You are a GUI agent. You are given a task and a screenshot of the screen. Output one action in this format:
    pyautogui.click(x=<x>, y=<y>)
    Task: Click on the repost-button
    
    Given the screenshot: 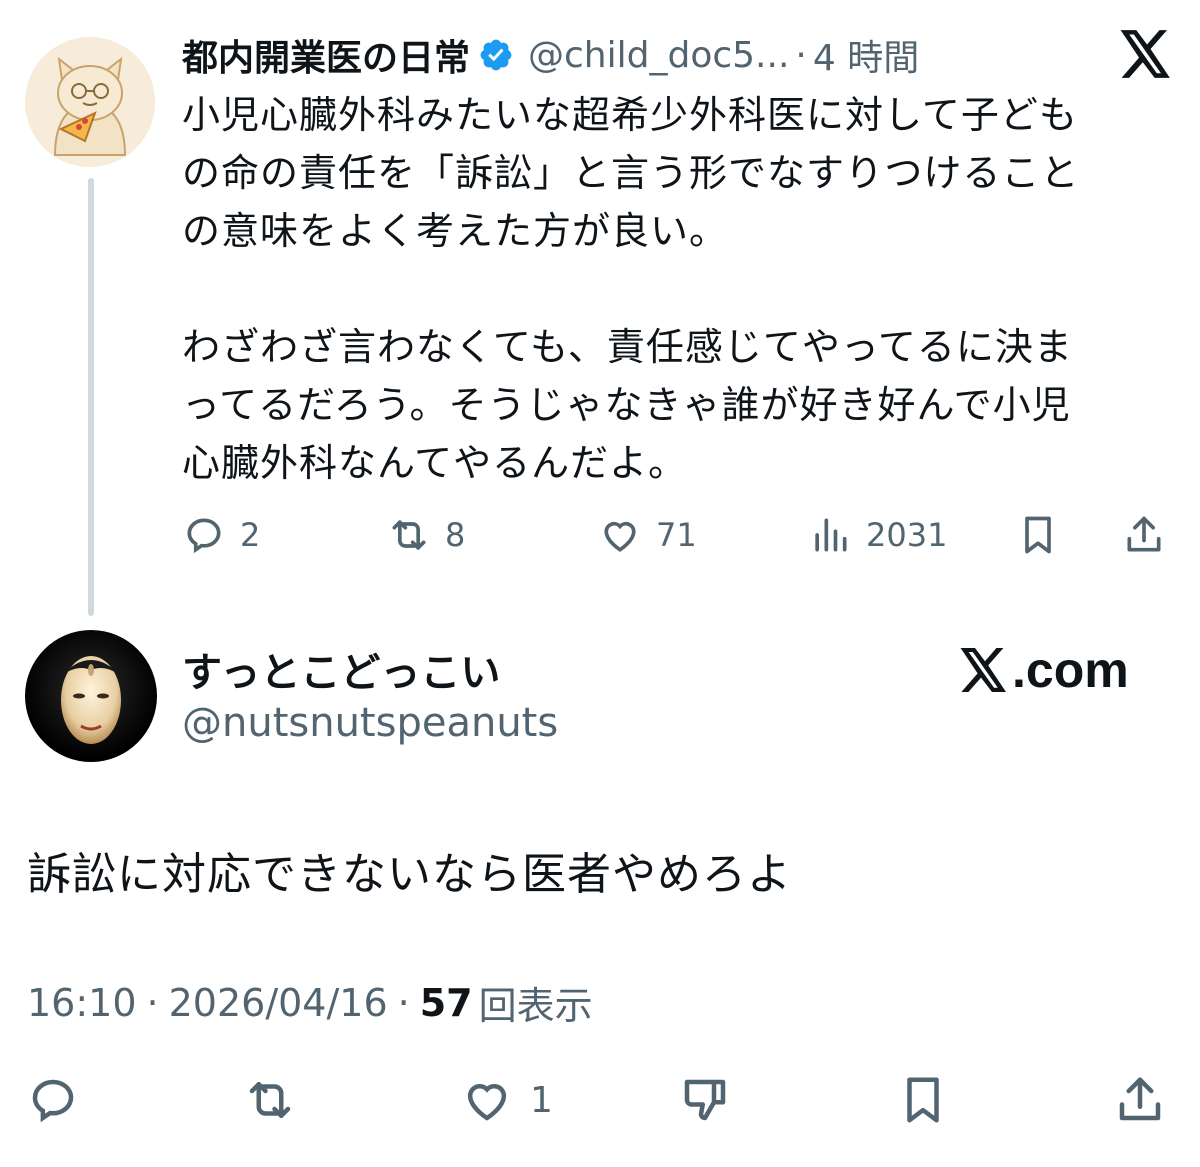 What is the action you would take?
    pyautogui.click(x=270, y=1100)
    